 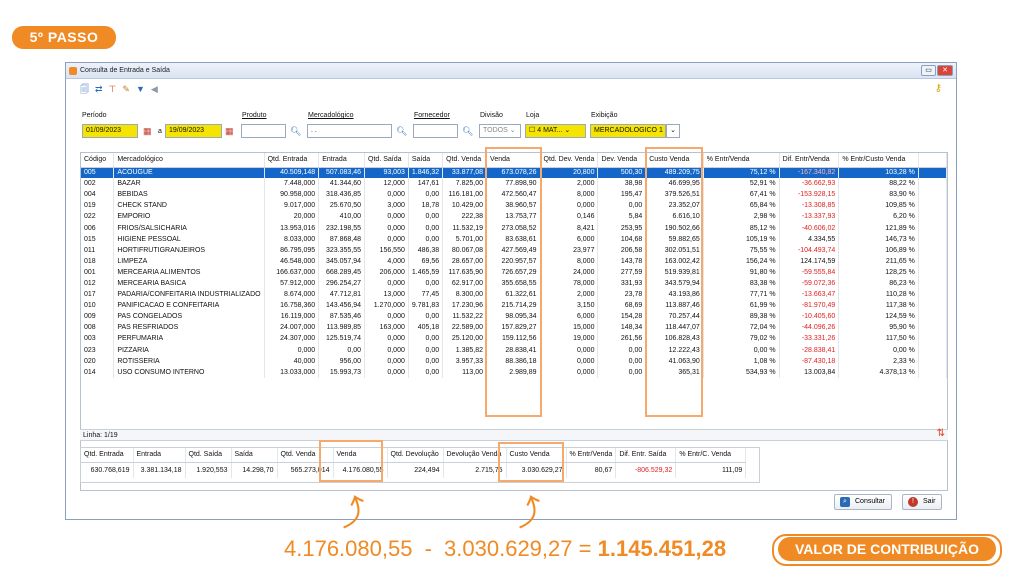 I want to click on table-cell: 68,69, so click(x=622, y=306).